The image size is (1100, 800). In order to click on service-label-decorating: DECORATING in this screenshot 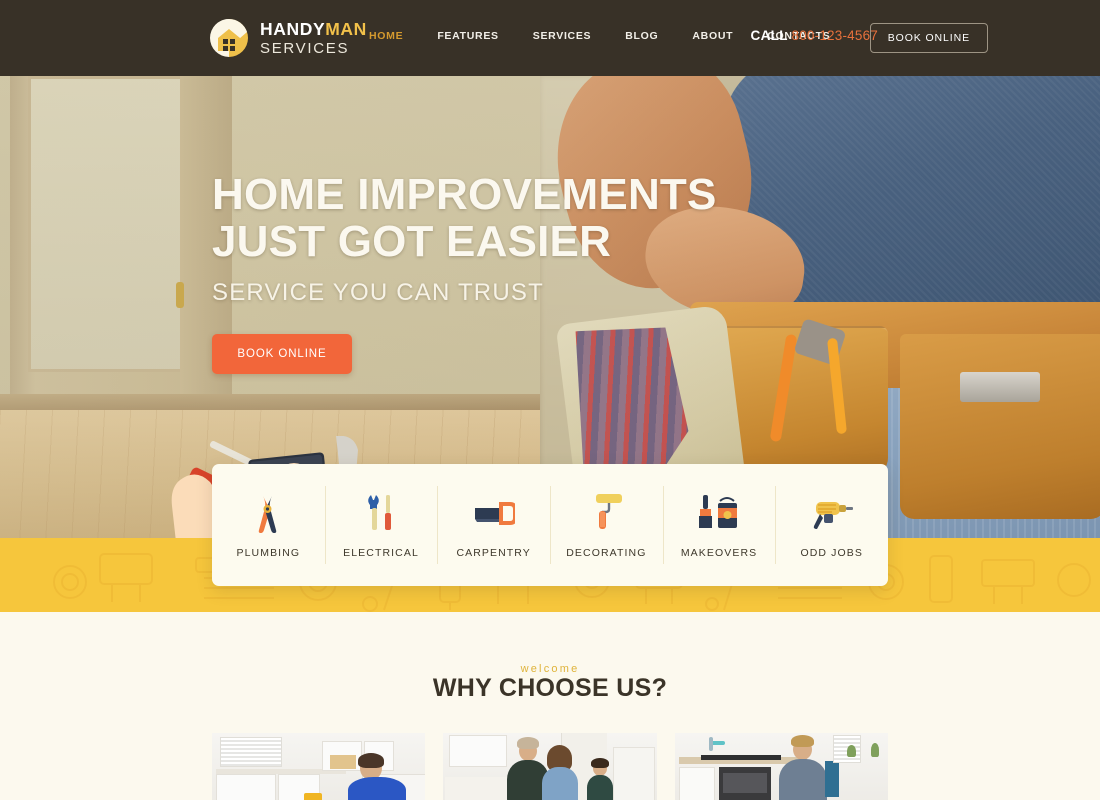, I will do `click(606, 552)`.